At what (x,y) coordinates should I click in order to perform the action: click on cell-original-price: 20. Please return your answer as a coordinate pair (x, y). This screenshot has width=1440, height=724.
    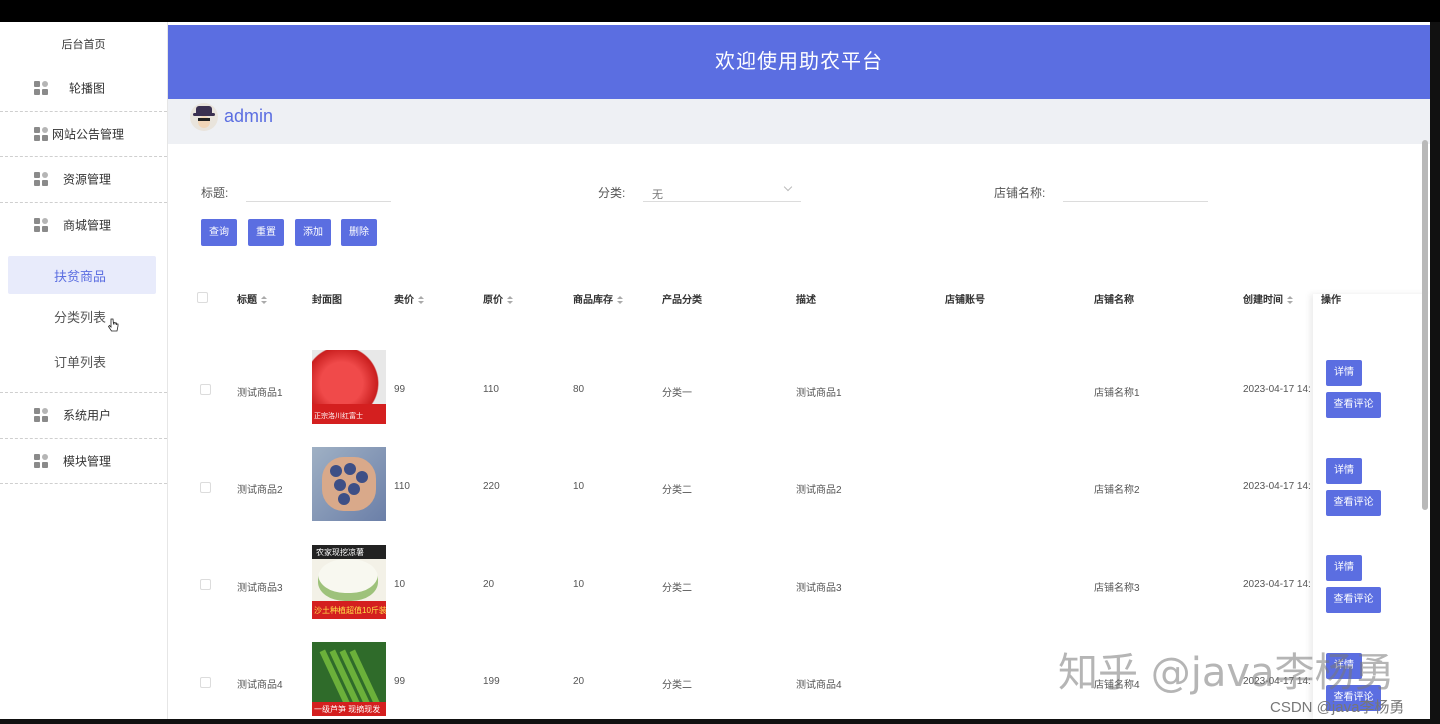
    Looking at the image, I should click on (489, 584).